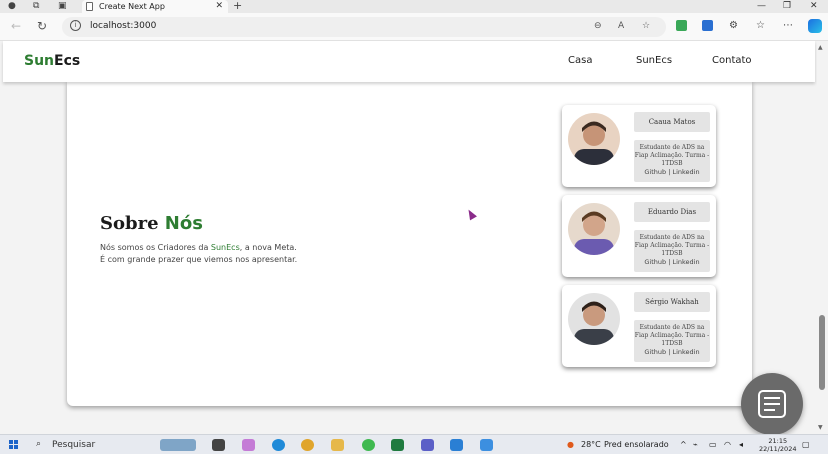 Image resolution: width=828 pixels, height=454 pixels. What do you see at coordinates (409, 61) in the screenshot?
I see `site-header: SunEcs Casa SunEcs Contato` at bounding box center [409, 61].